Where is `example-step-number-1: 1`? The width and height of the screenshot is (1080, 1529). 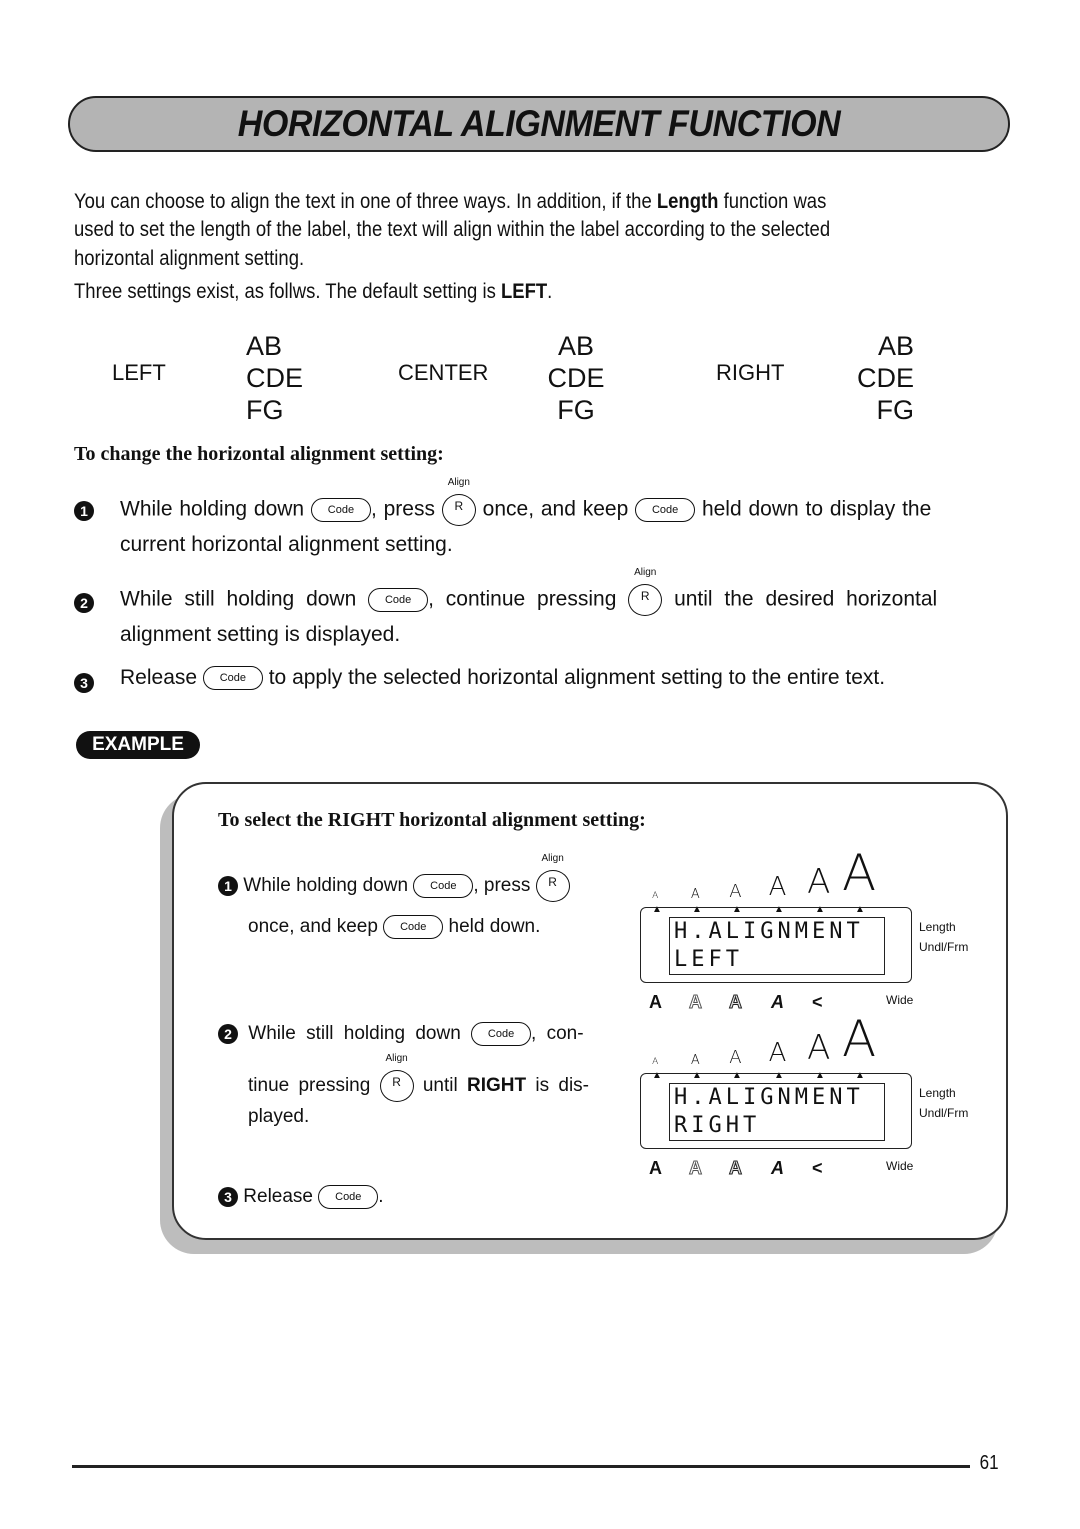
example-step-number-1: 1 is located at coordinates (228, 886).